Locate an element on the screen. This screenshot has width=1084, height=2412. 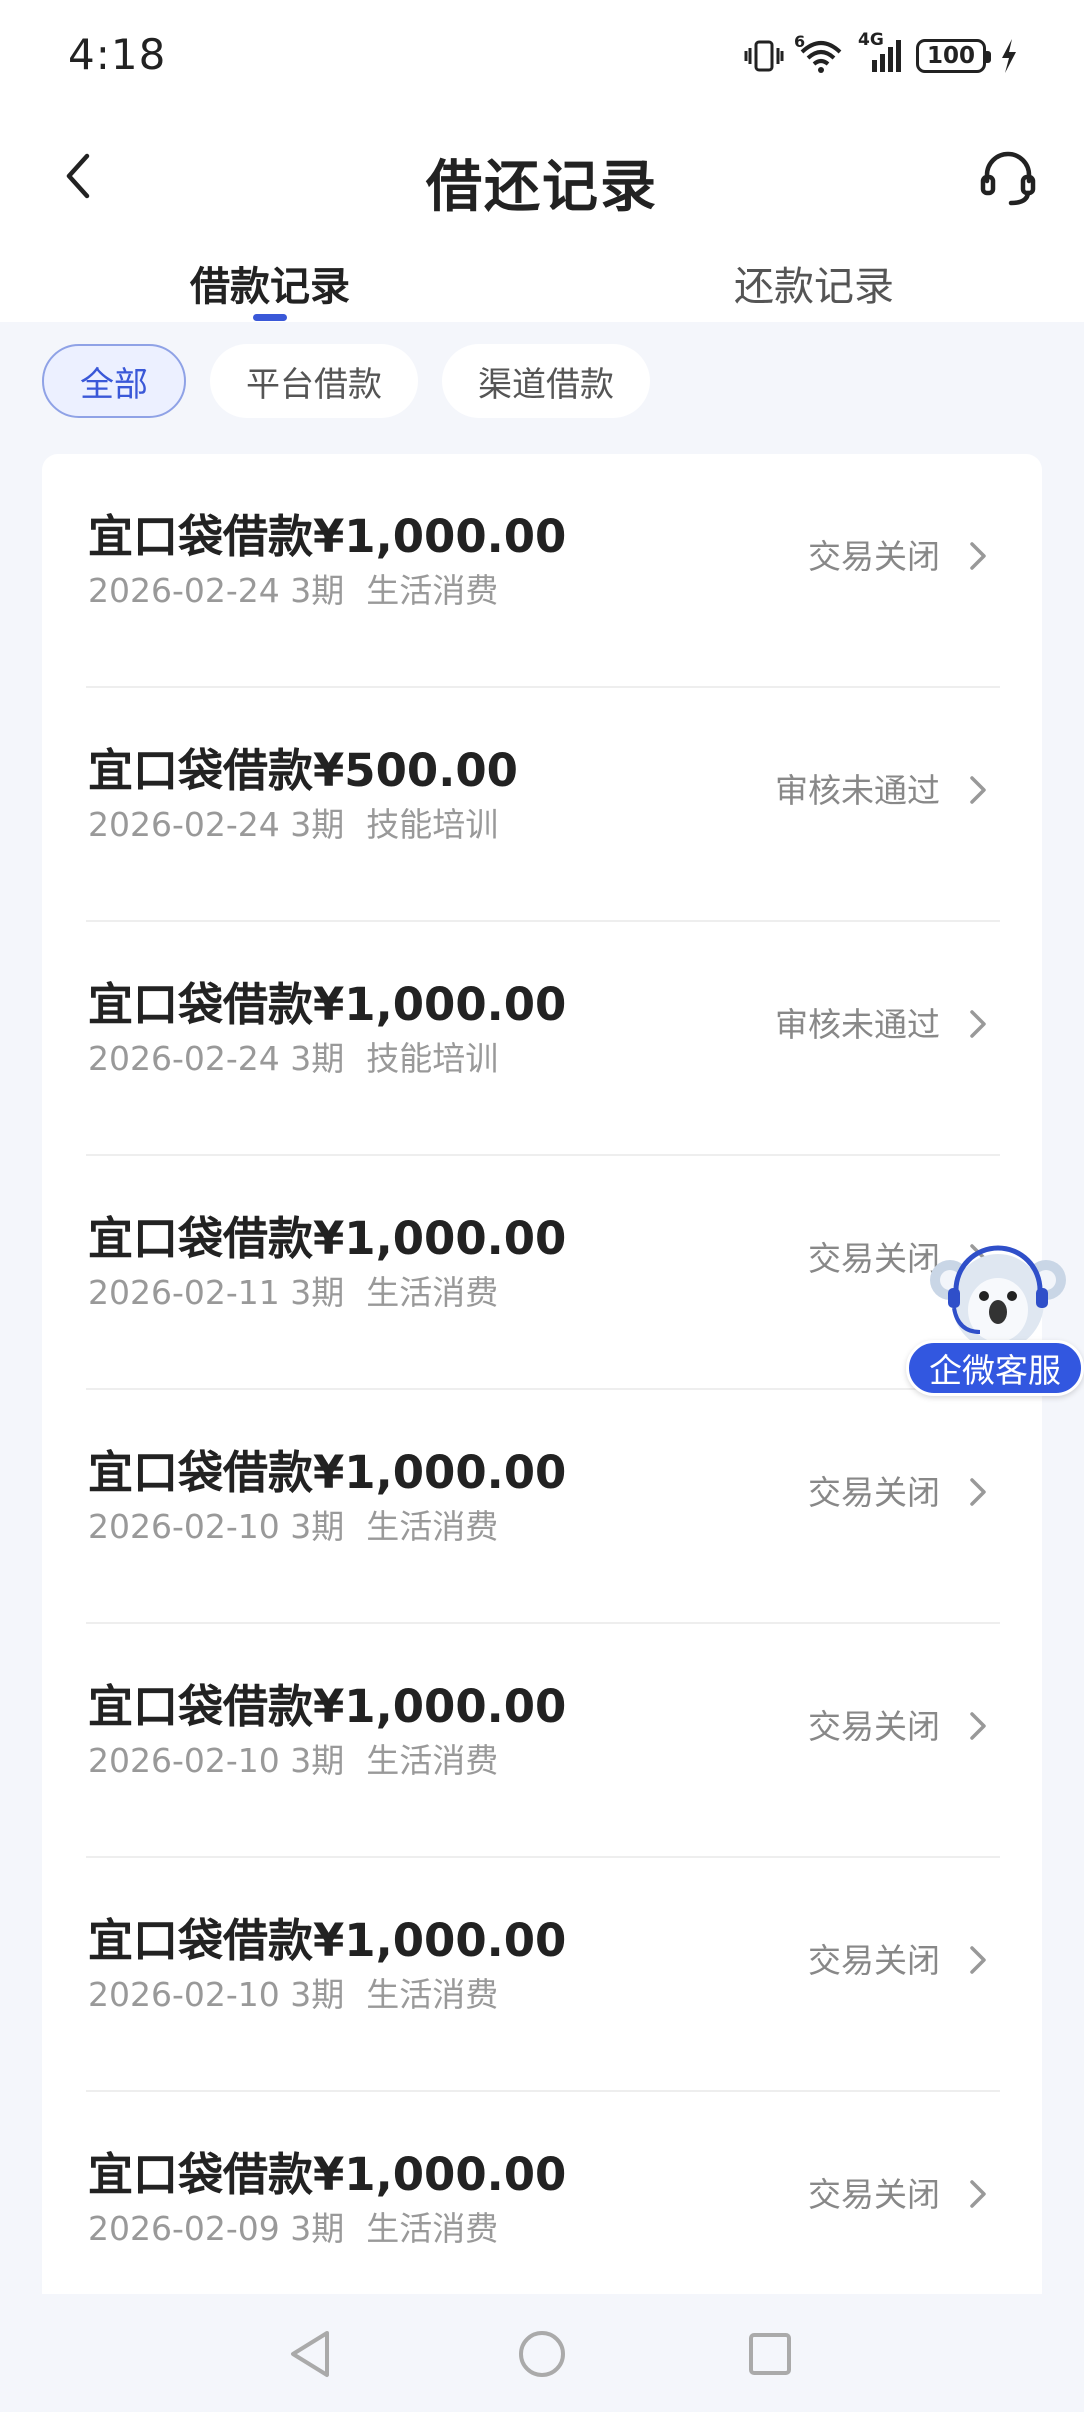
record-date: 2026-02-09 is located at coordinates (184, 2228).